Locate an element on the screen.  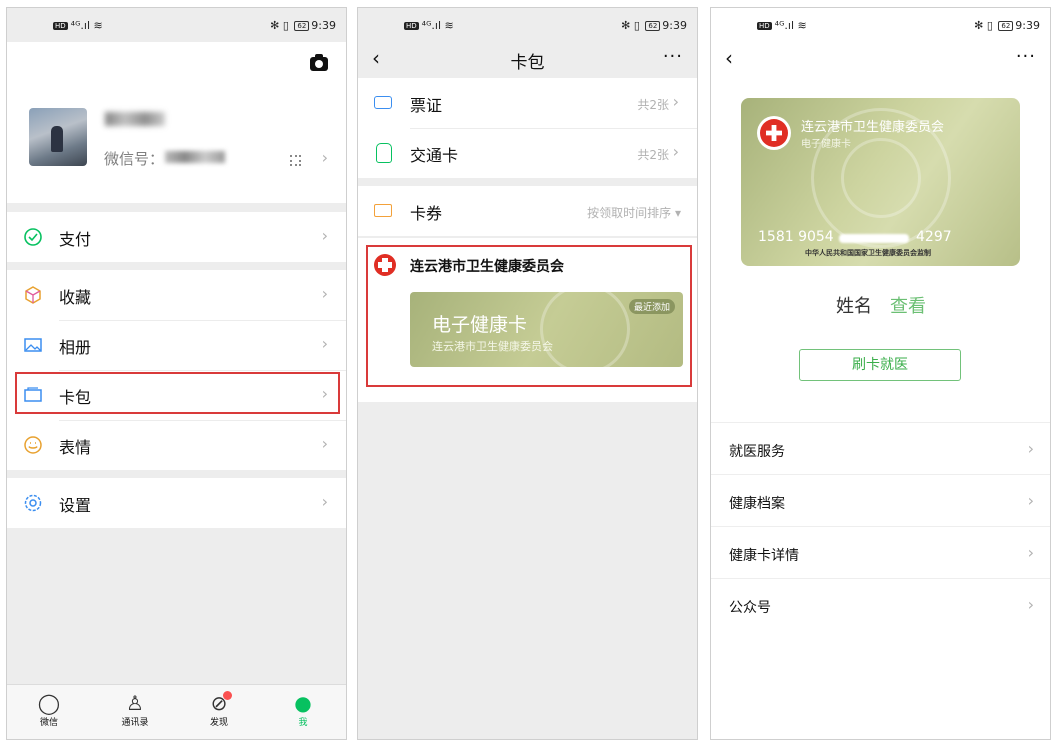
tab-discover: ⊘ 发现 is located at coordinates (219, 709).